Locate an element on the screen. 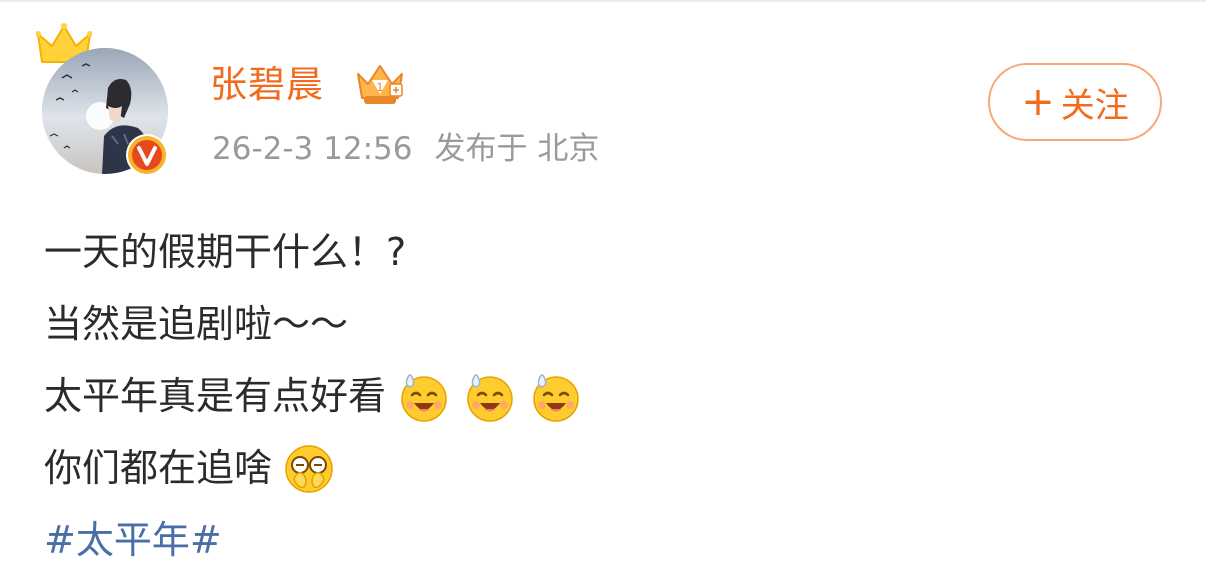 This screenshot has height=576, width=1206. verified-v-icon is located at coordinates (147, 155).